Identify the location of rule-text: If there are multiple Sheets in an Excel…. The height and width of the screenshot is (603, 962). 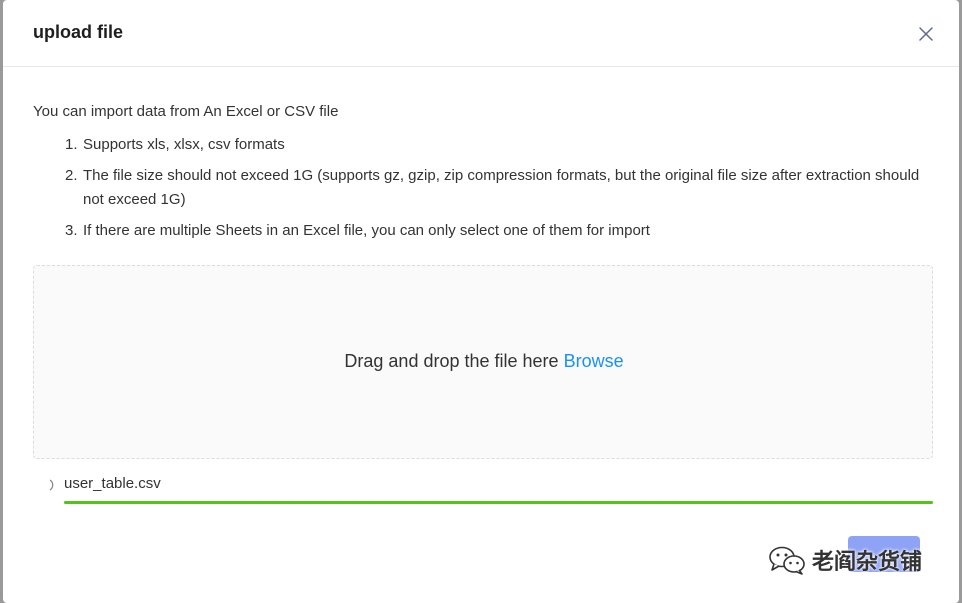
(366, 230).